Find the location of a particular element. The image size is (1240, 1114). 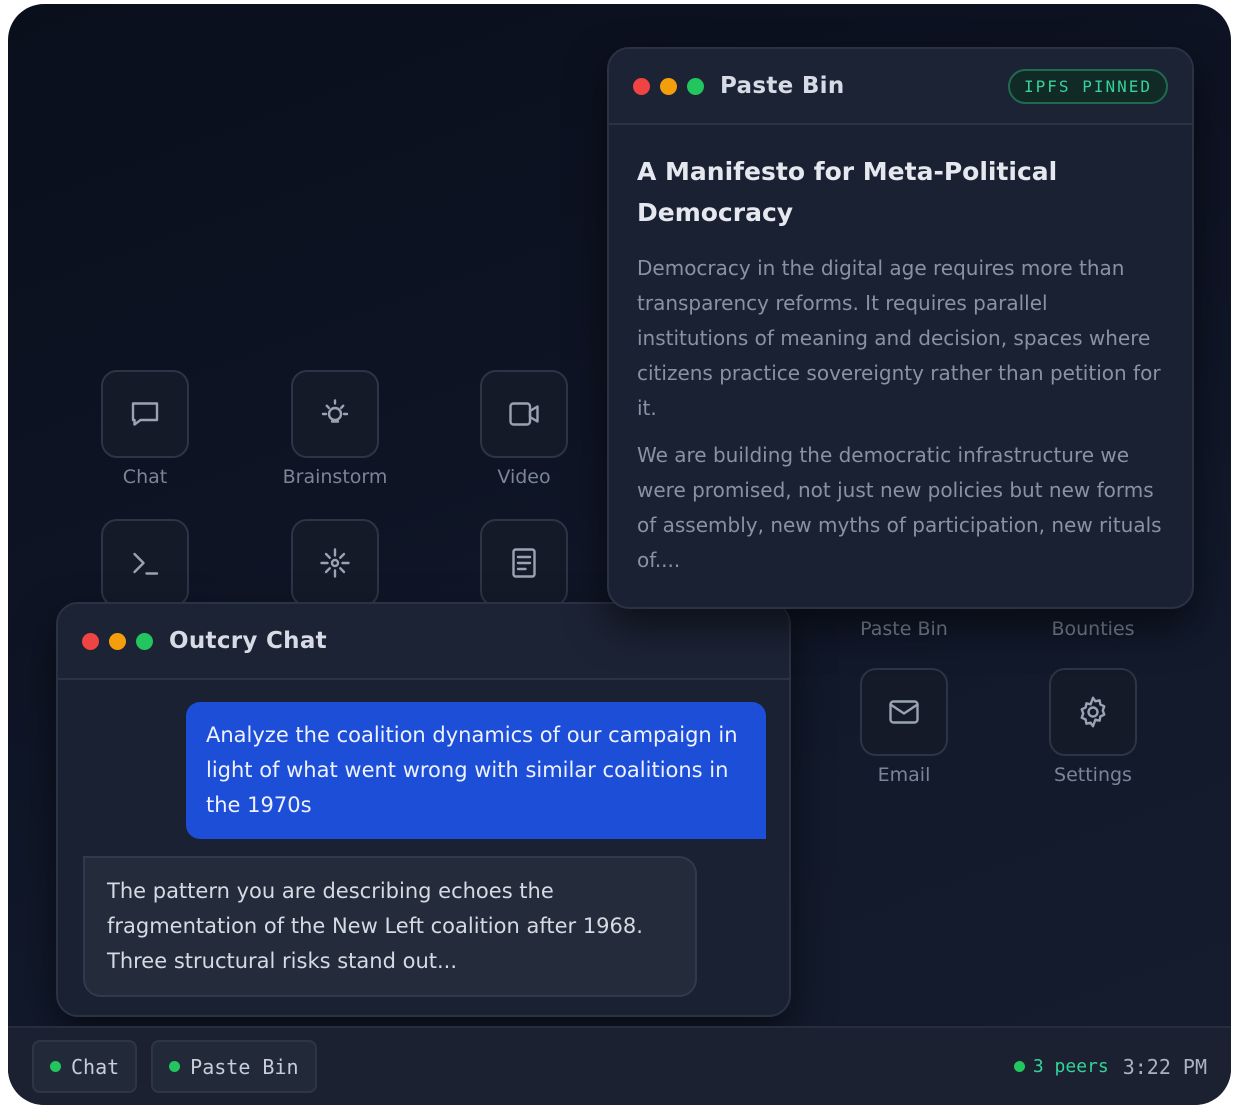

desktop-icon-label: Chat is located at coordinates (145, 477).